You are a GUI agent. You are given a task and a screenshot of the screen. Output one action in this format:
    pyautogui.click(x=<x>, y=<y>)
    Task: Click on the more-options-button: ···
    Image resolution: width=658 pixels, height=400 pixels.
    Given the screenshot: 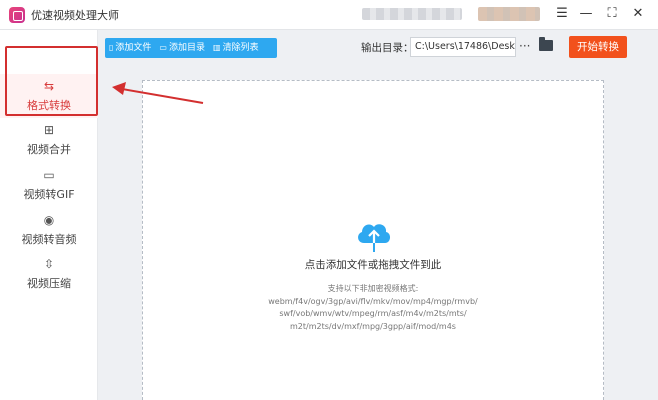 What is the action you would take?
    pyautogui.click(x=524, y=46)
    